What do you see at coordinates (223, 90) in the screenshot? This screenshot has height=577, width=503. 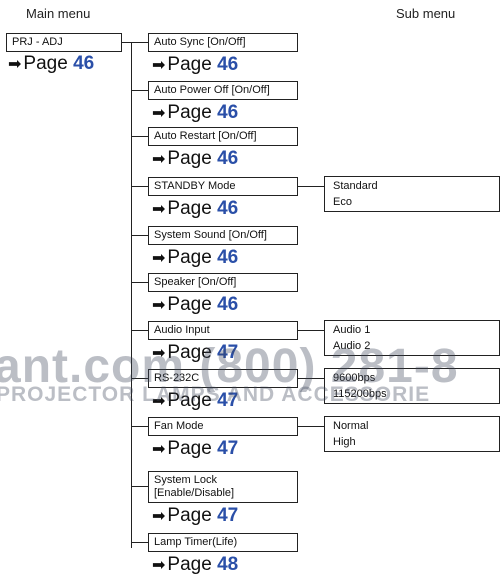 I see `sub-menu-item: Auto Power Off [On/Off]` at bounding box center [223, 90].